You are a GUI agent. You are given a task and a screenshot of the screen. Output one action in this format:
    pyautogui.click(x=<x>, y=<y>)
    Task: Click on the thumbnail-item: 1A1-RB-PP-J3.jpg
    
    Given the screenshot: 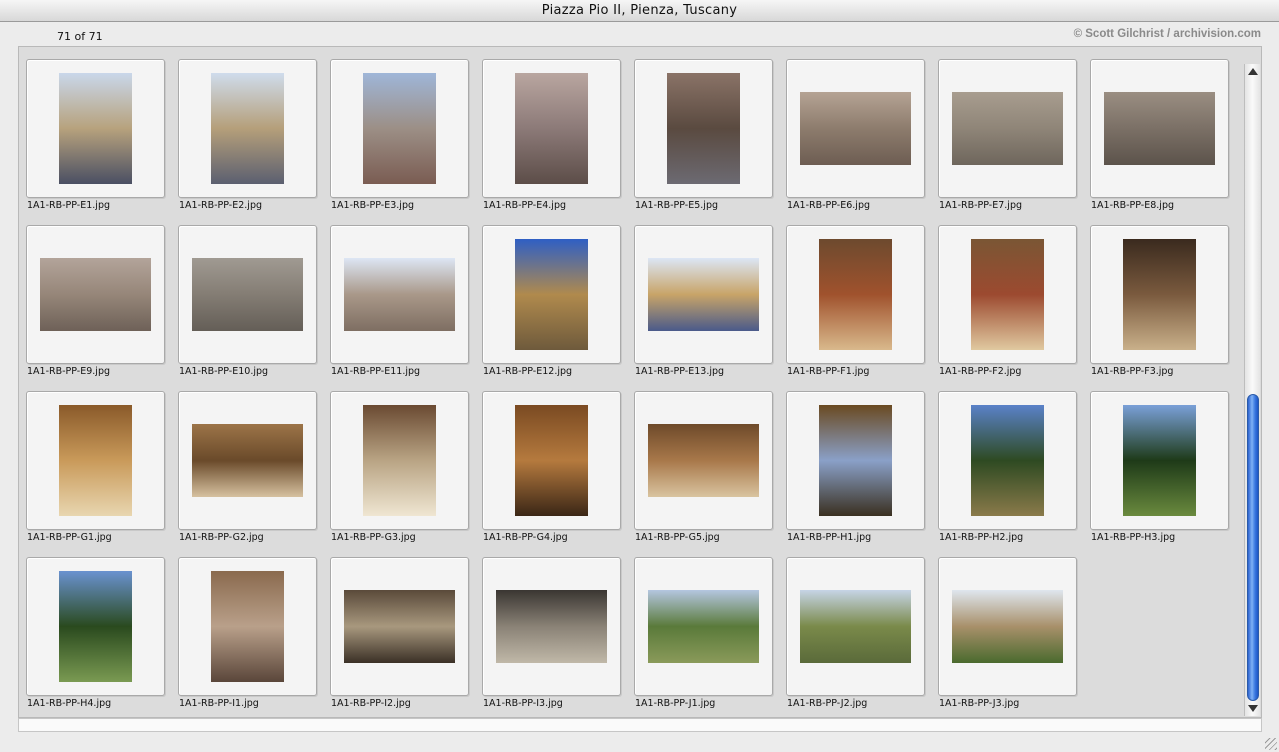 What is the action you would take?
    pyautogui.click(x=1007, y=628)
    